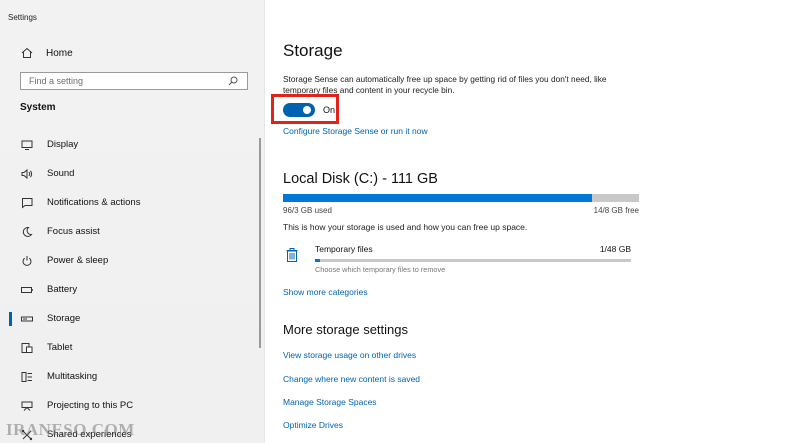 The width and height of the screenshot is (799, 443). I want to click on battery-icon, so click(27, 290).